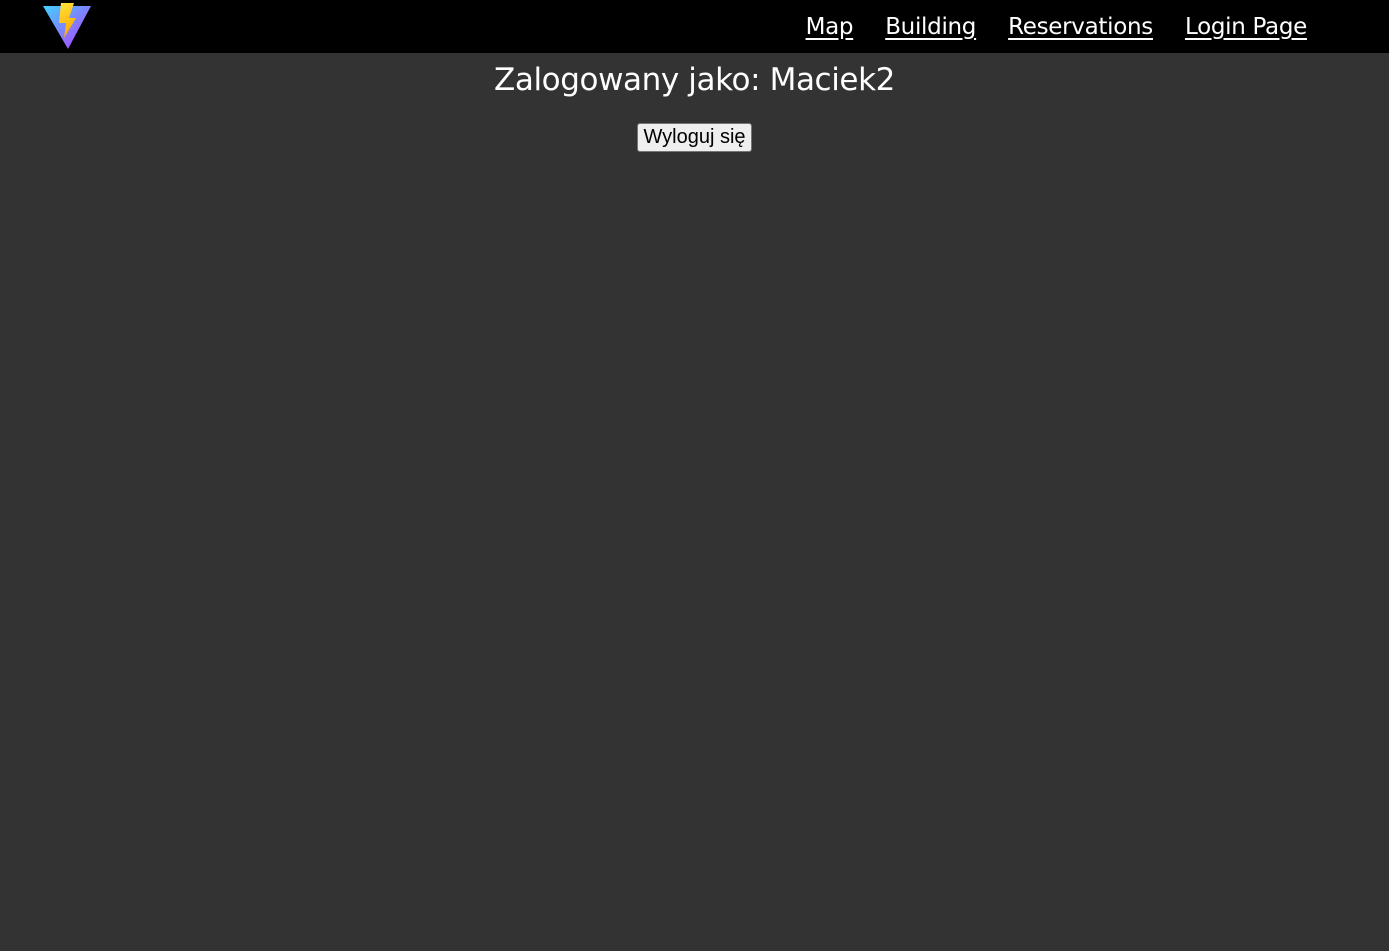 This screenshot has width=1389, height=951. I want to click on logged-in-title: Zalogowany jako: Maciek2, so click(694, 80).